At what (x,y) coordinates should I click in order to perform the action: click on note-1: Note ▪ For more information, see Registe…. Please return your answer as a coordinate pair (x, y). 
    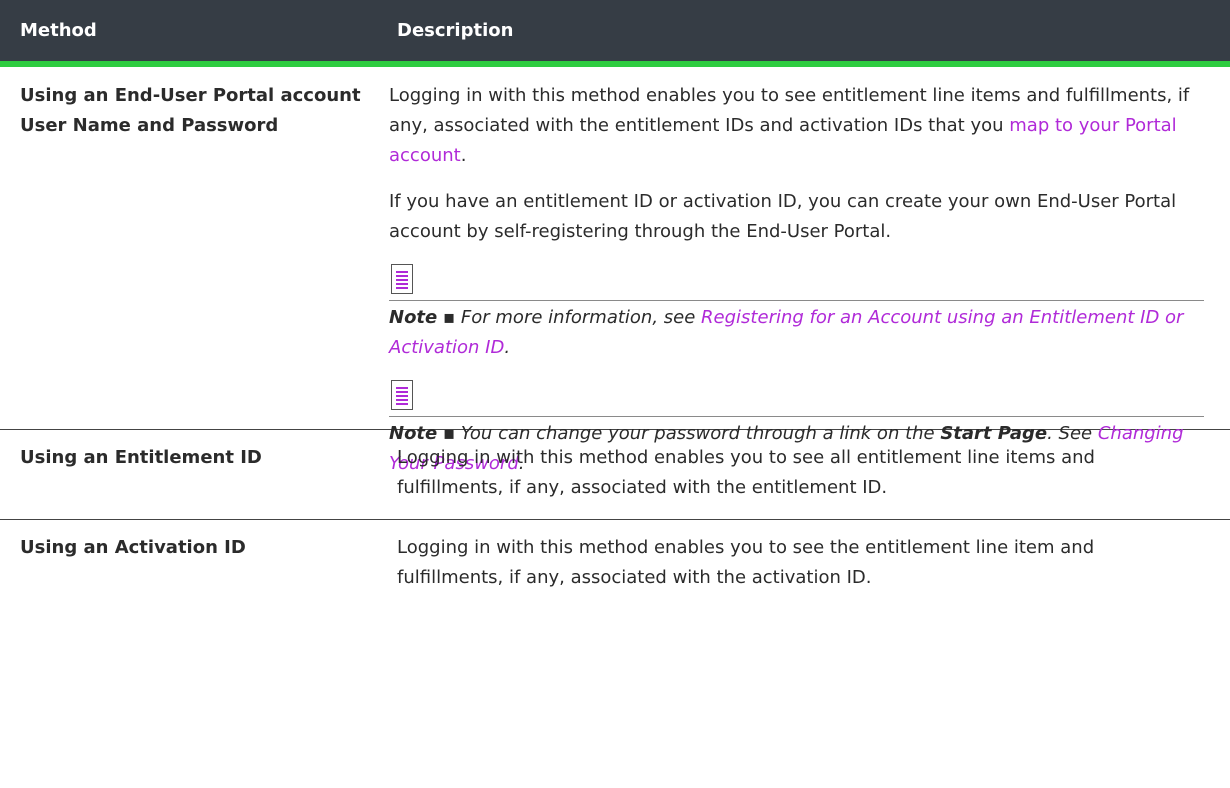
    Looking at the image, I should click on (796, 333).